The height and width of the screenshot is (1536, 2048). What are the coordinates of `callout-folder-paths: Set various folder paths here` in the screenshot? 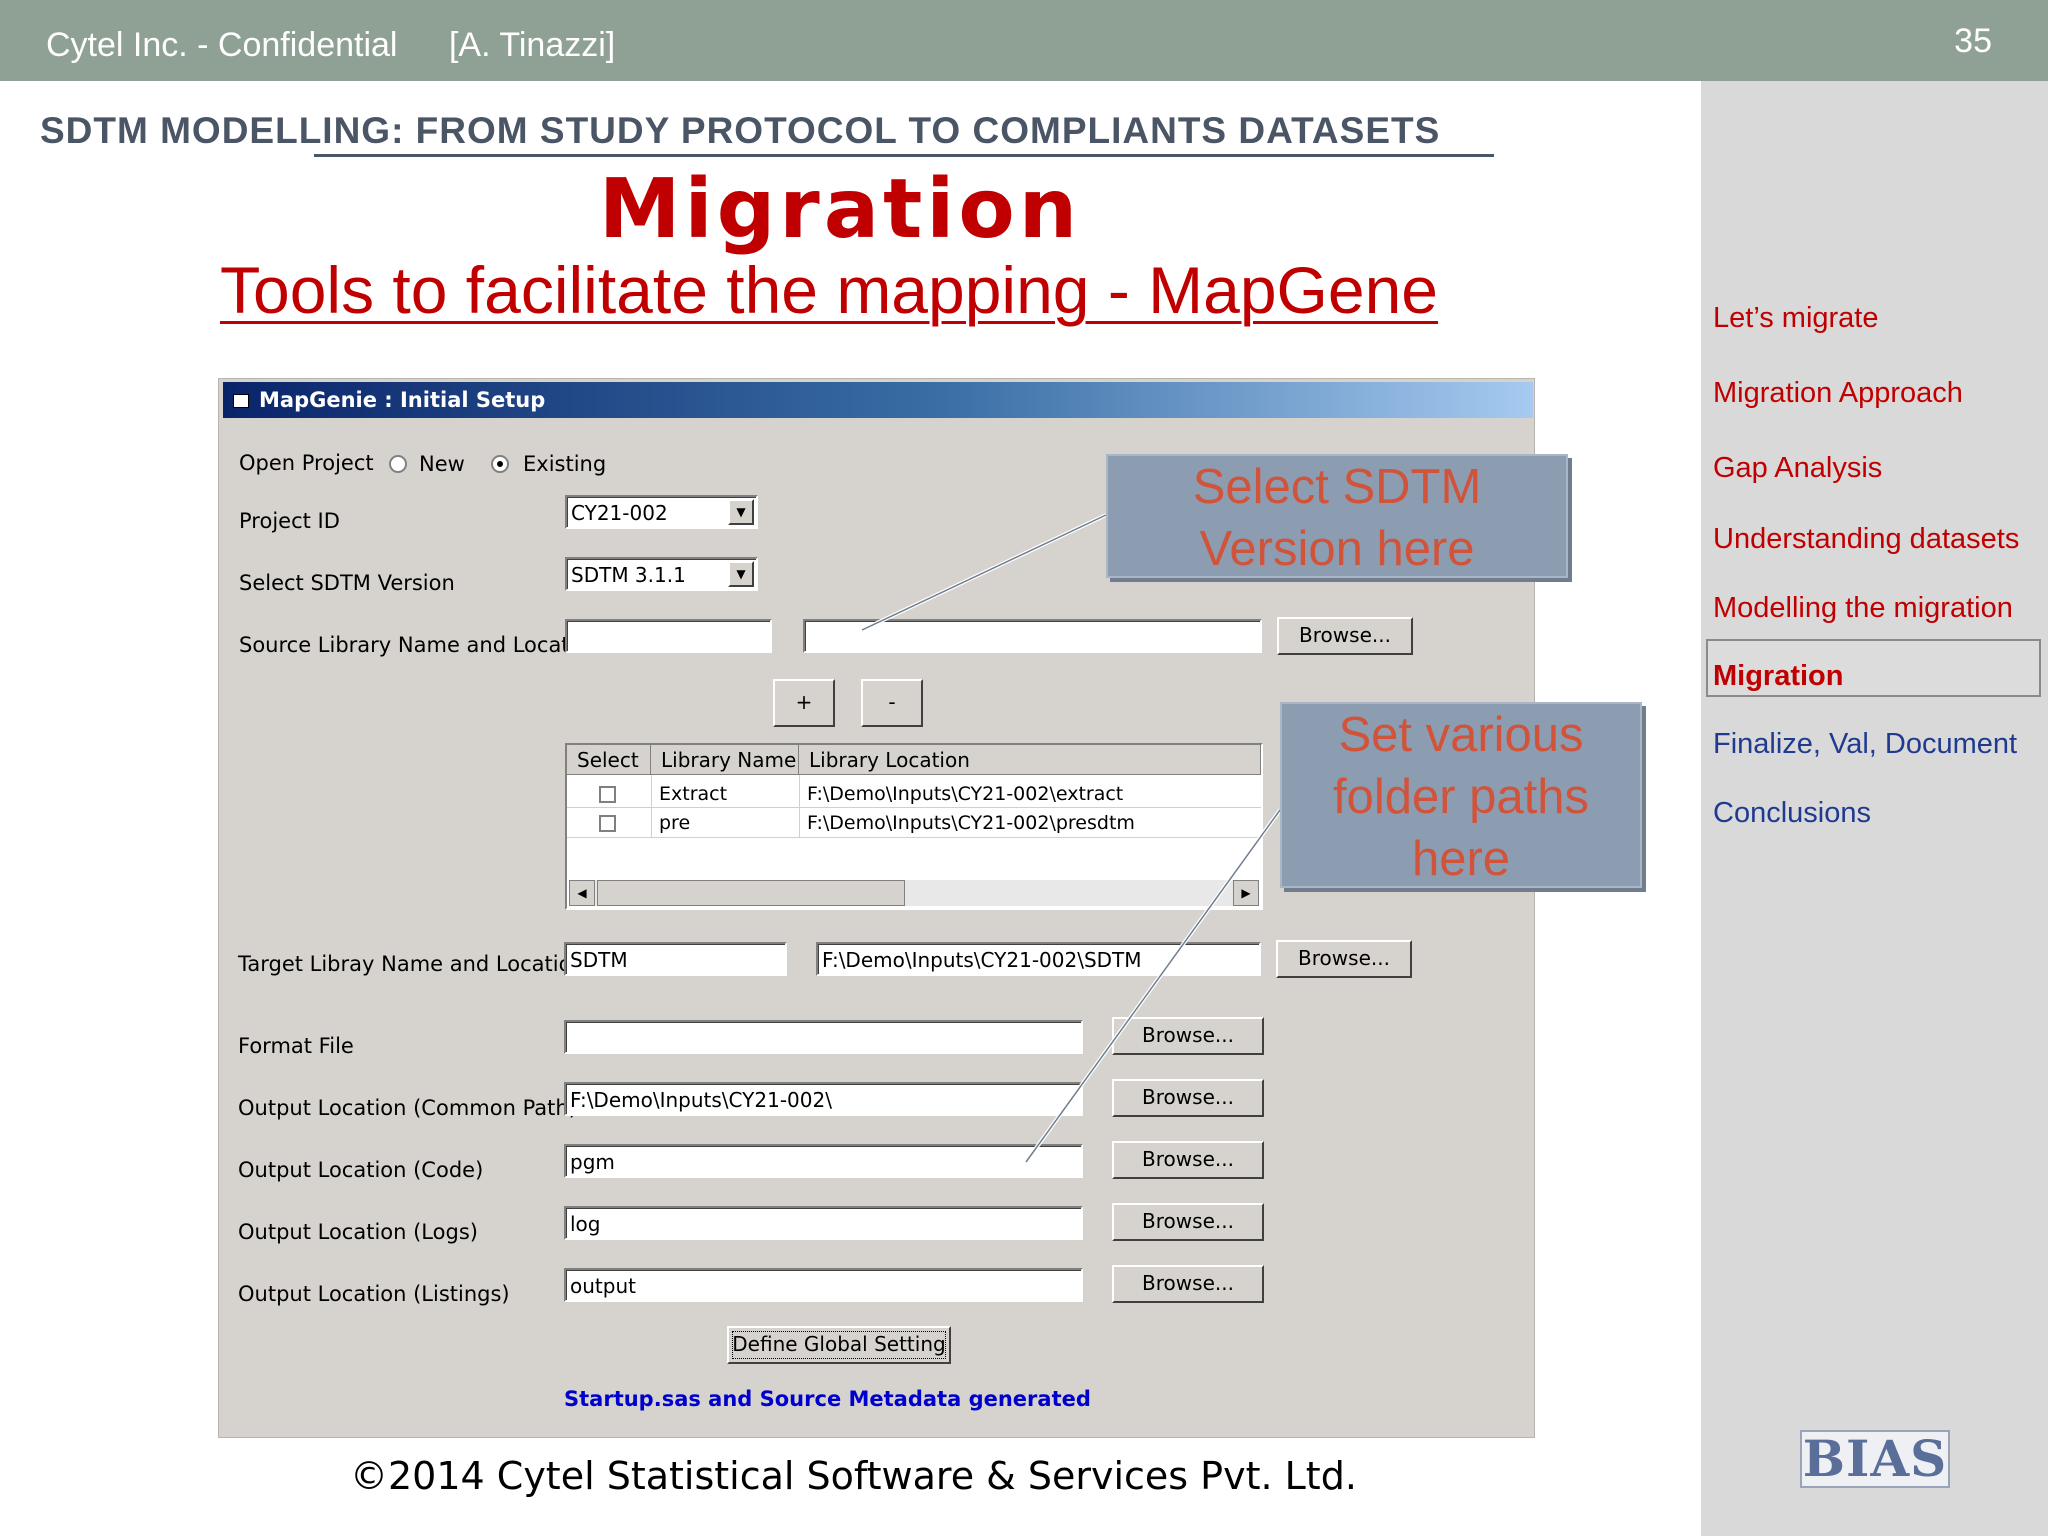 It's located at (1461, 795).